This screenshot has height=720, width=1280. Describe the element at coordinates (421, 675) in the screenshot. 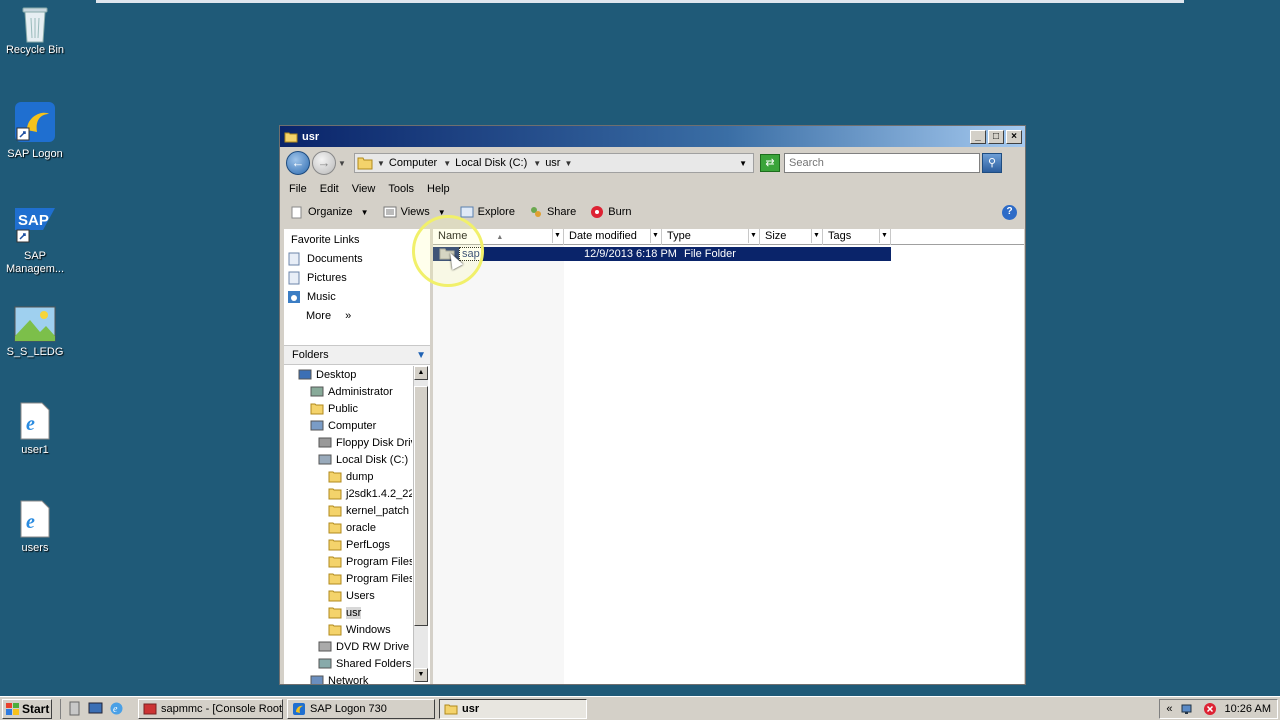

I see `scroll-down-button: ▼` at that location.